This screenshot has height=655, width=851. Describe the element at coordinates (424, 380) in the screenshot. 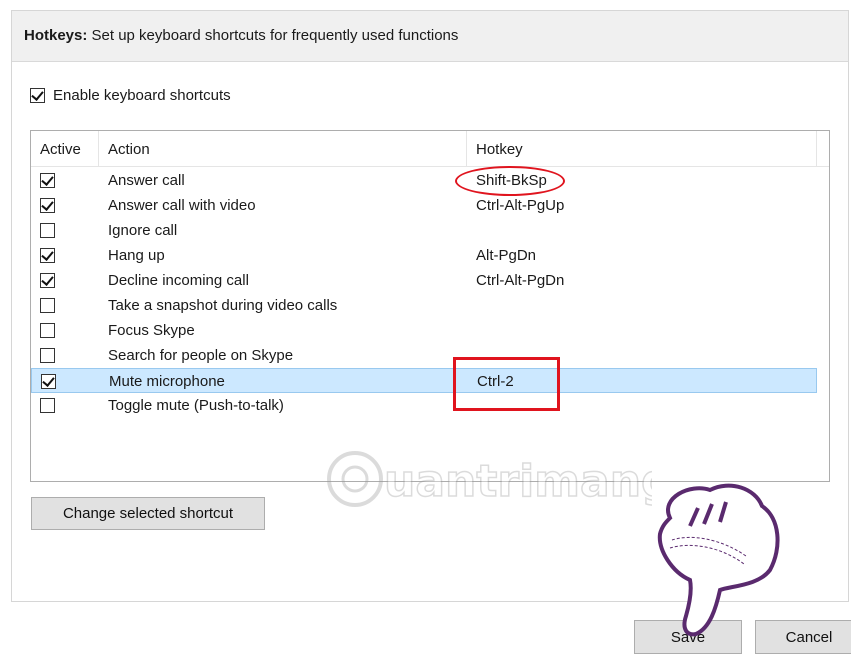

I see `table-row: Mute microphone Ctrl-2` at that location.